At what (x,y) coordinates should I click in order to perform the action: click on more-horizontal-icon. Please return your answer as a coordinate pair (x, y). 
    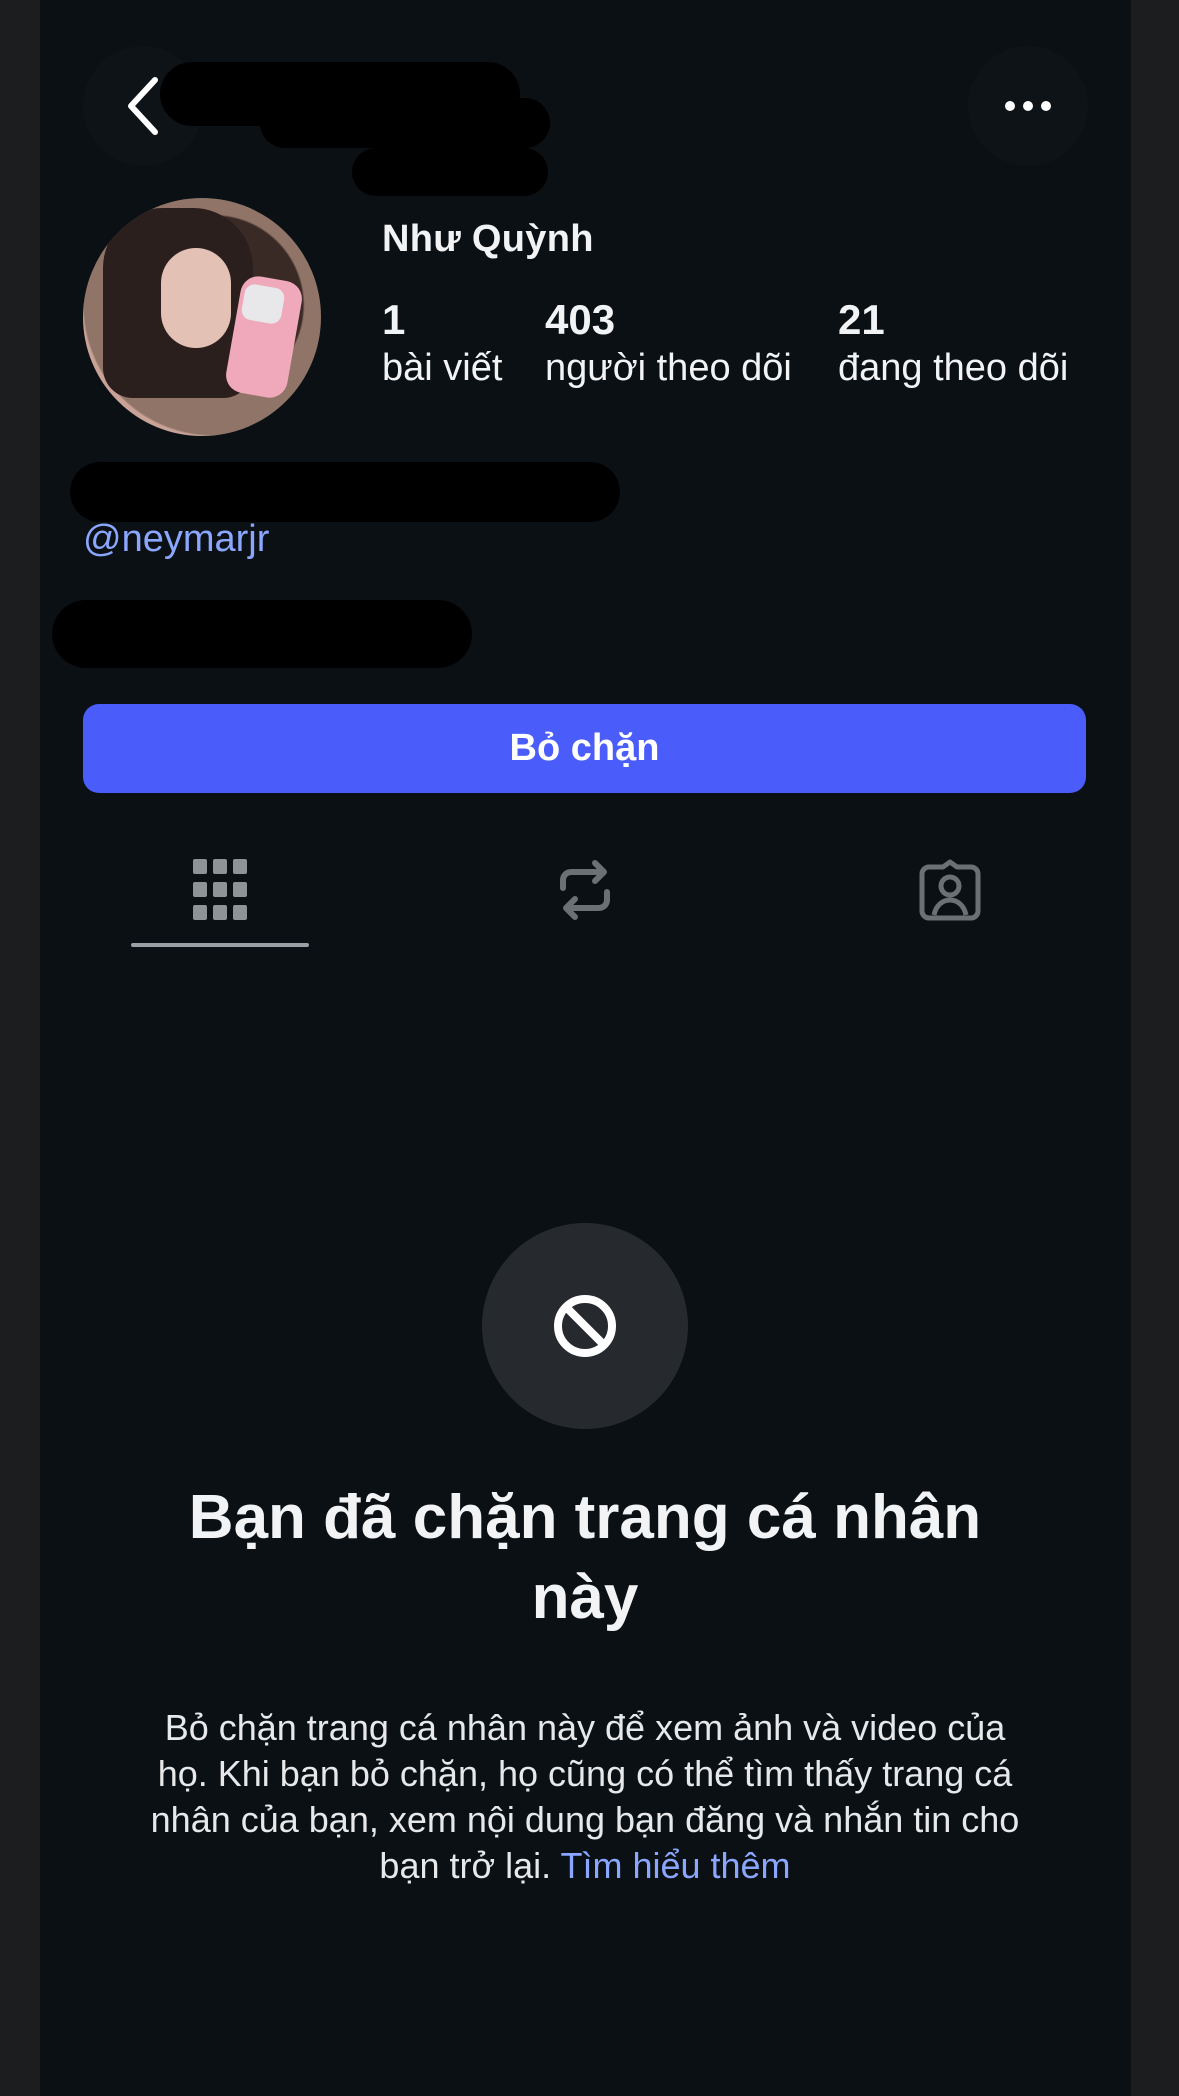
    Looking at the image, I should click on (1028, 106).